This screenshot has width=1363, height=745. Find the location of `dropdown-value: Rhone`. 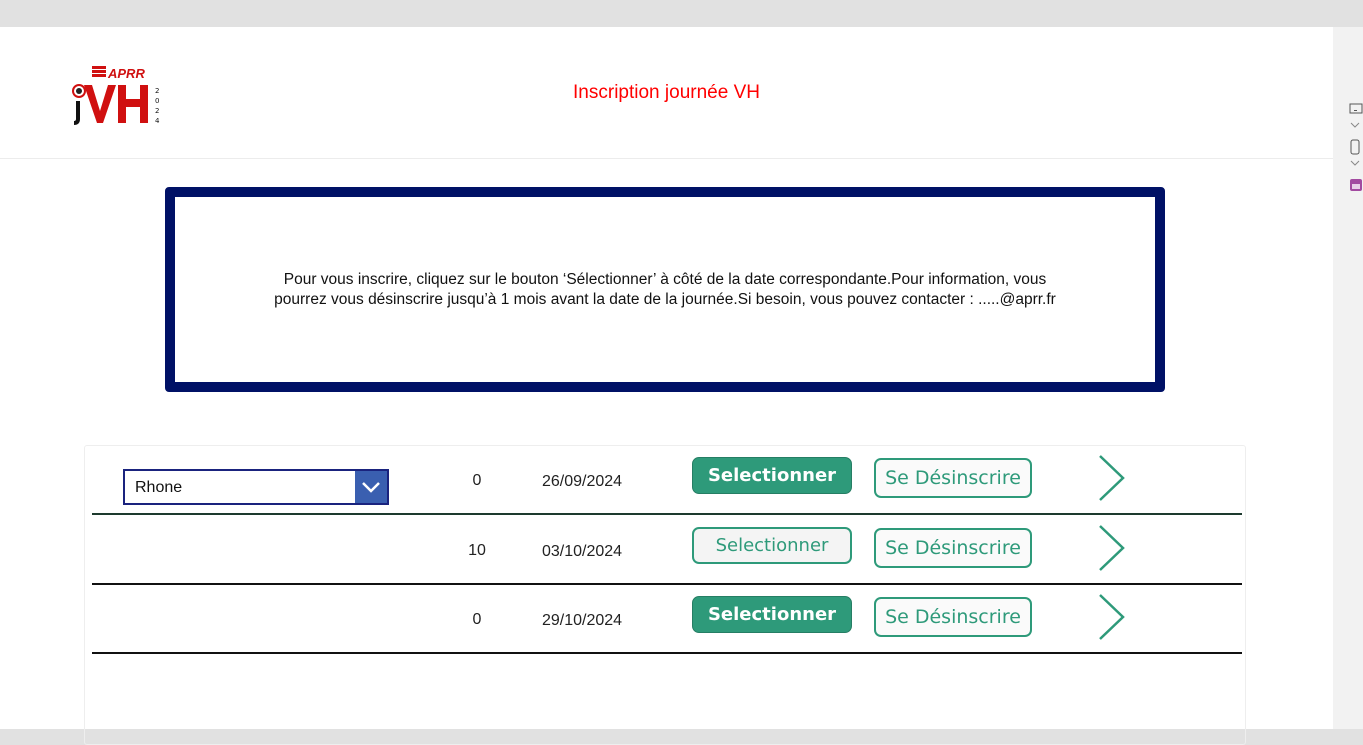

dropdown-value: Rhone is located at coordinates (159, 487).